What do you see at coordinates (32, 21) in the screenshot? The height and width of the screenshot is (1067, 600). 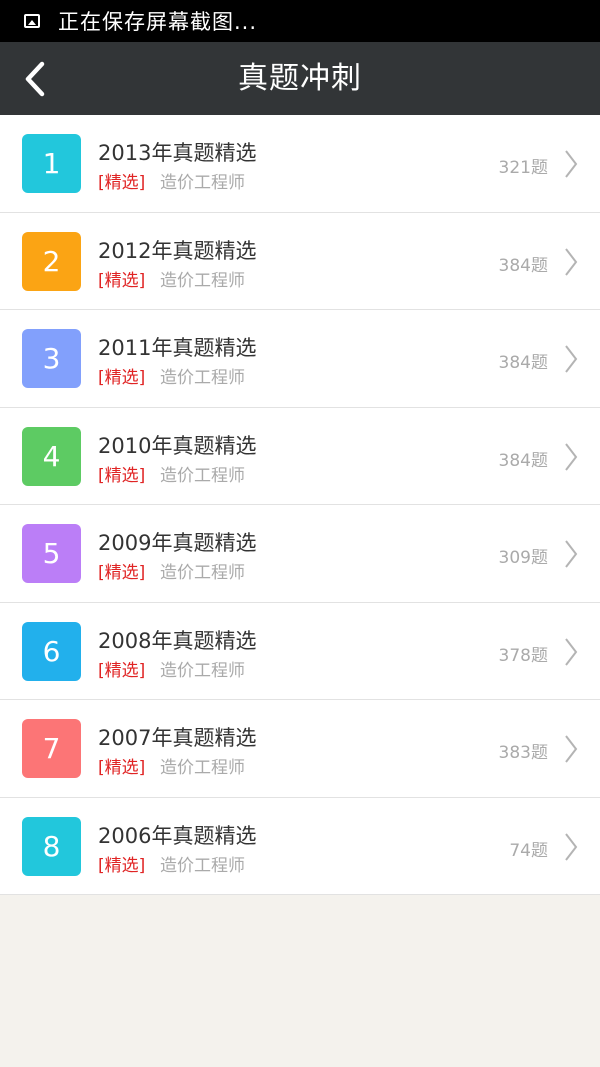 I see `image-icon` at bounding box center [32, 21].